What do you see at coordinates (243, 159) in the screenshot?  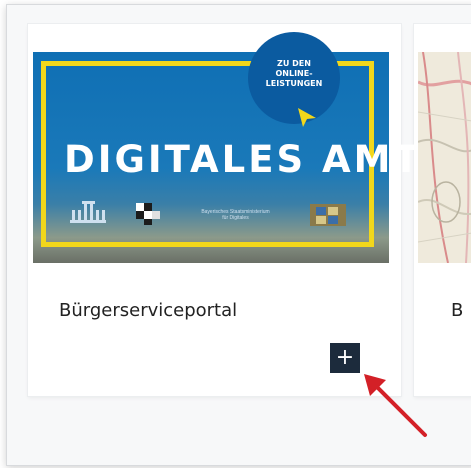 I see `banner-title: DIGITALES AMT` at bounding box center [243, 159].